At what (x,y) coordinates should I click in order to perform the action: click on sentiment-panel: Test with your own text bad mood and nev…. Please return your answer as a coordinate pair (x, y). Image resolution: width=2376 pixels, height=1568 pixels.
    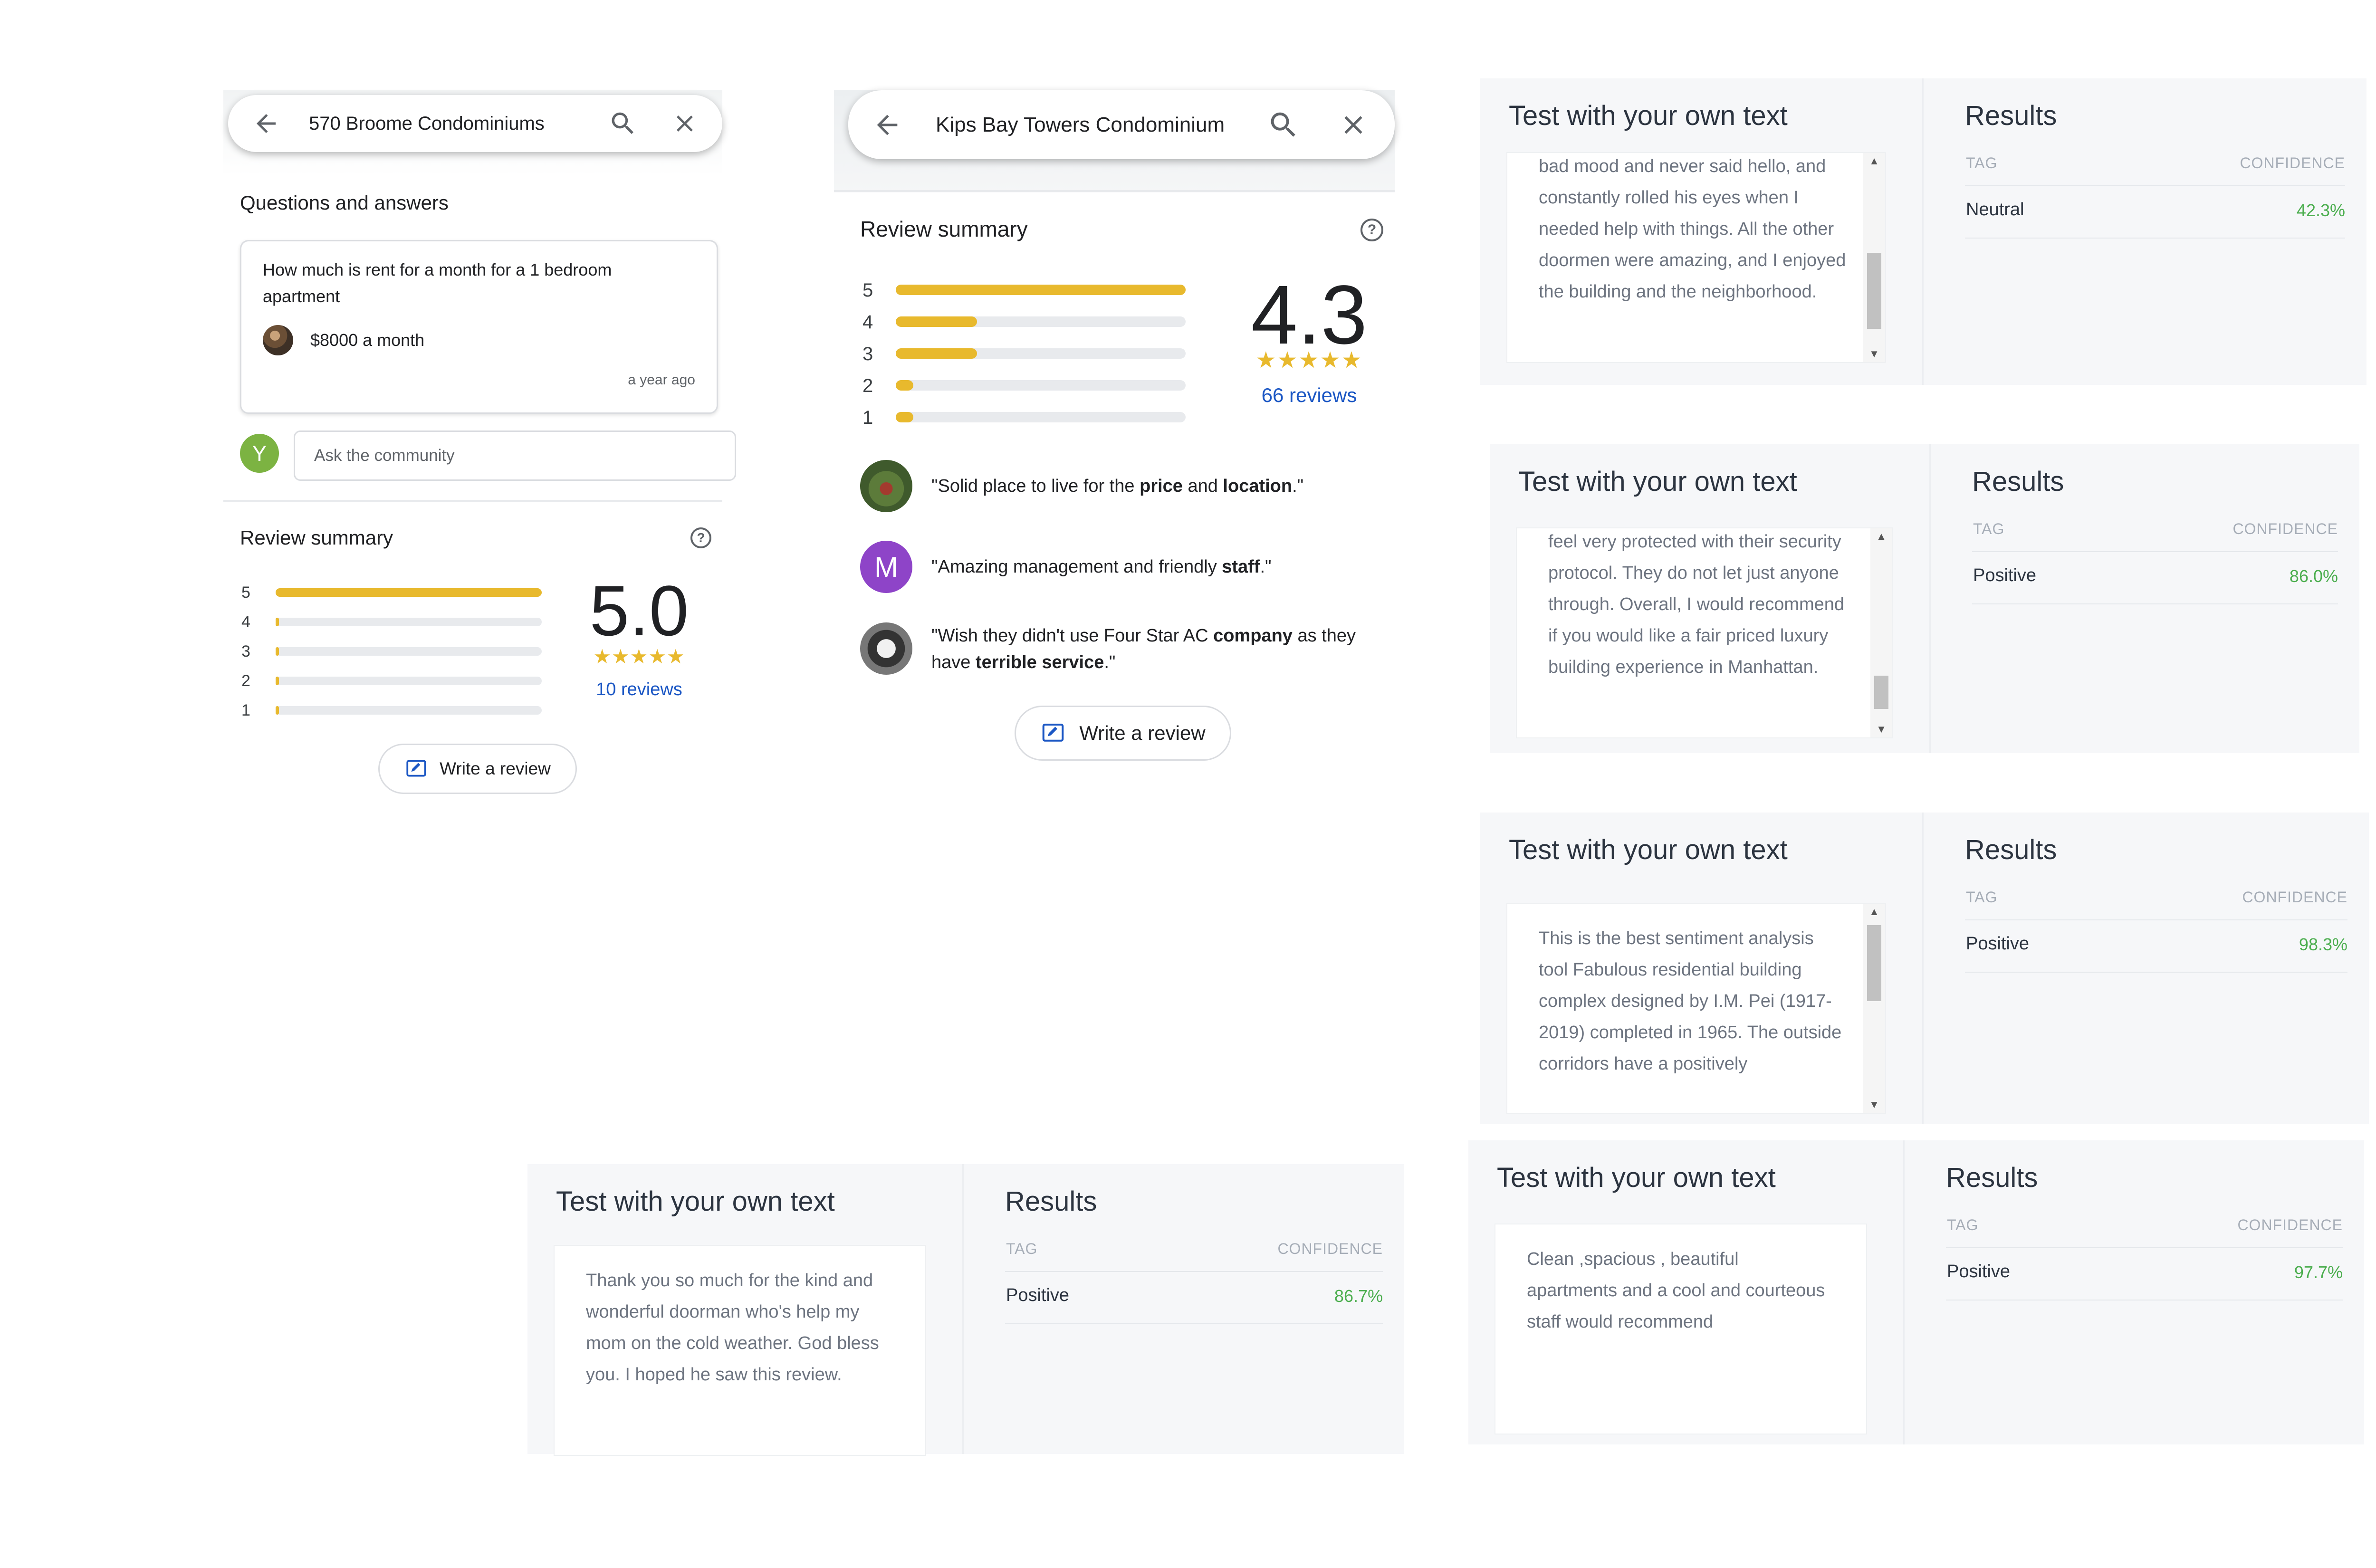
    Looking at the image, I should click on (1923, 232).